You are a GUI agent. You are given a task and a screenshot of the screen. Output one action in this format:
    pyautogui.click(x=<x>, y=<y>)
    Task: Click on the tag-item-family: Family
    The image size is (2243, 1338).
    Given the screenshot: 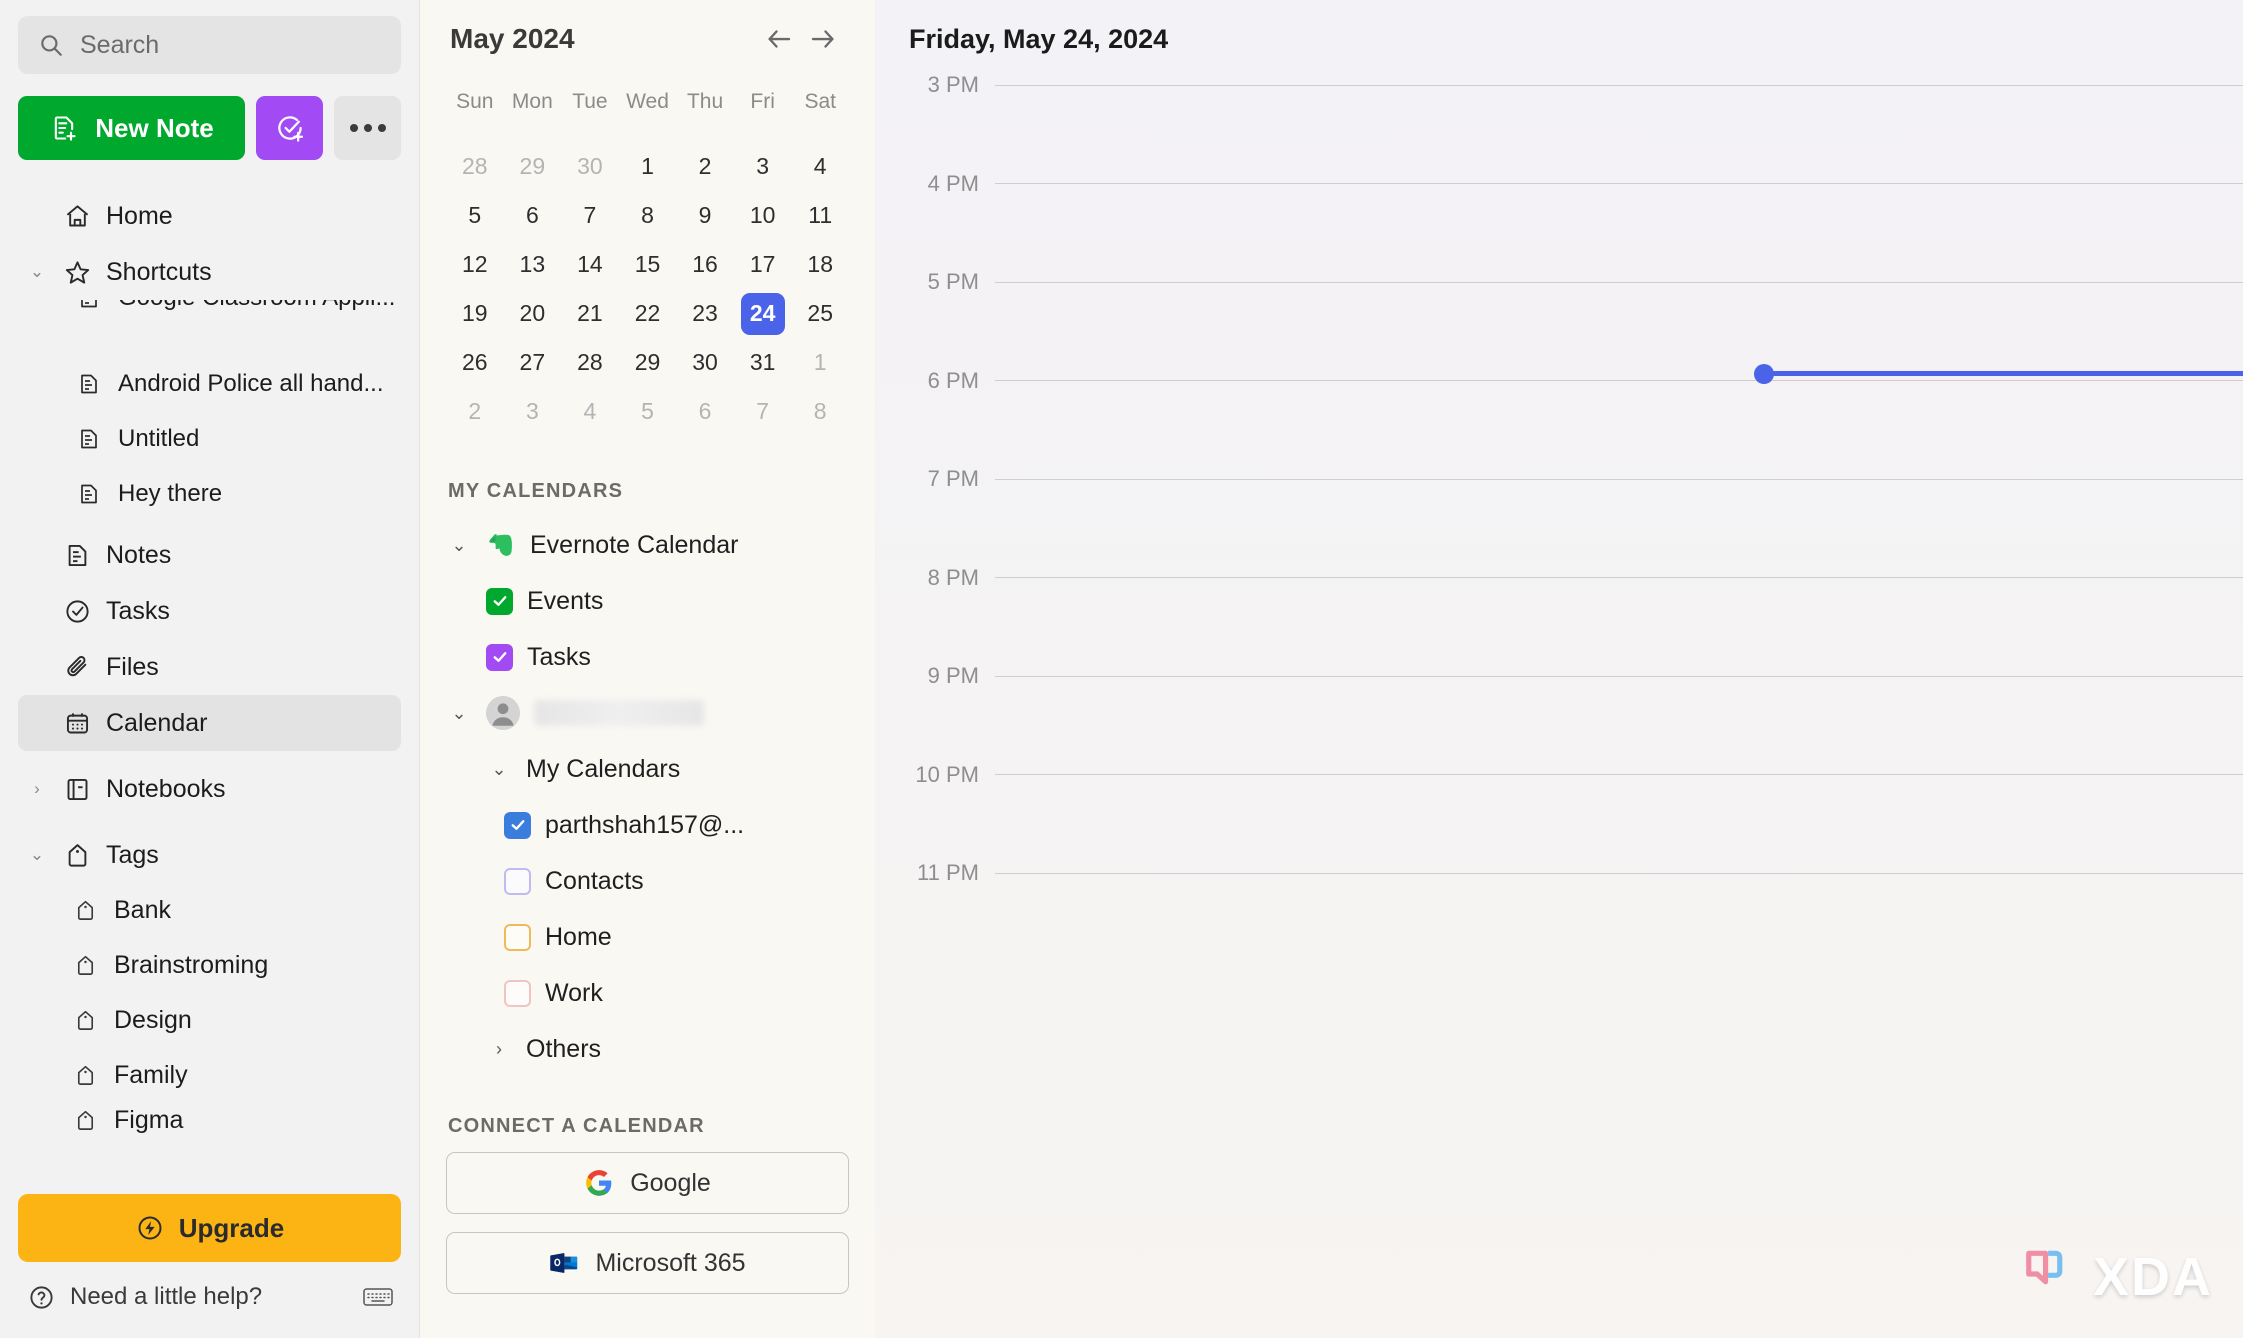 What is the action you would take?
    pyautogui.click(x=209, y=1075)
    